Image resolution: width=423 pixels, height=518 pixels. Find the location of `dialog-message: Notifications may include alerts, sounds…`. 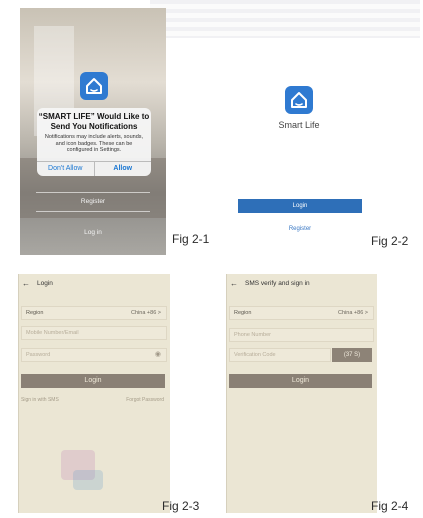

dialog-message: Notifications may include alerts, sounds… is located at coordinates (94, 143).